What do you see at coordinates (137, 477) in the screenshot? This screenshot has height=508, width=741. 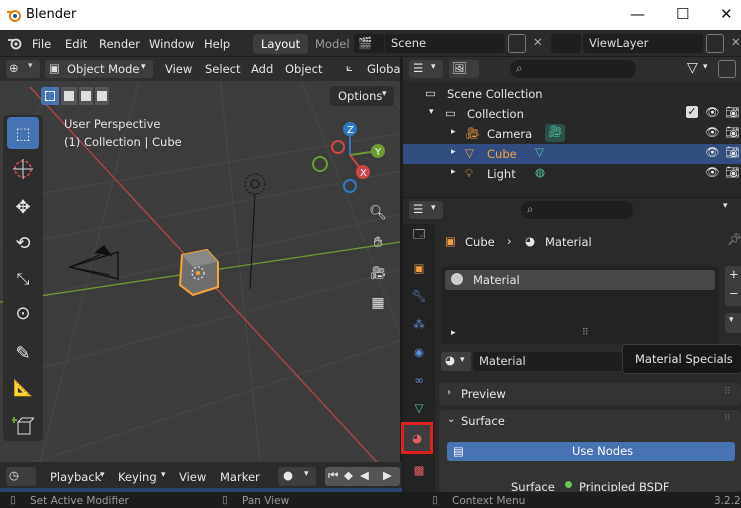 I see `timeline-menu-keying: Keying` at bounding box center [137, 477].